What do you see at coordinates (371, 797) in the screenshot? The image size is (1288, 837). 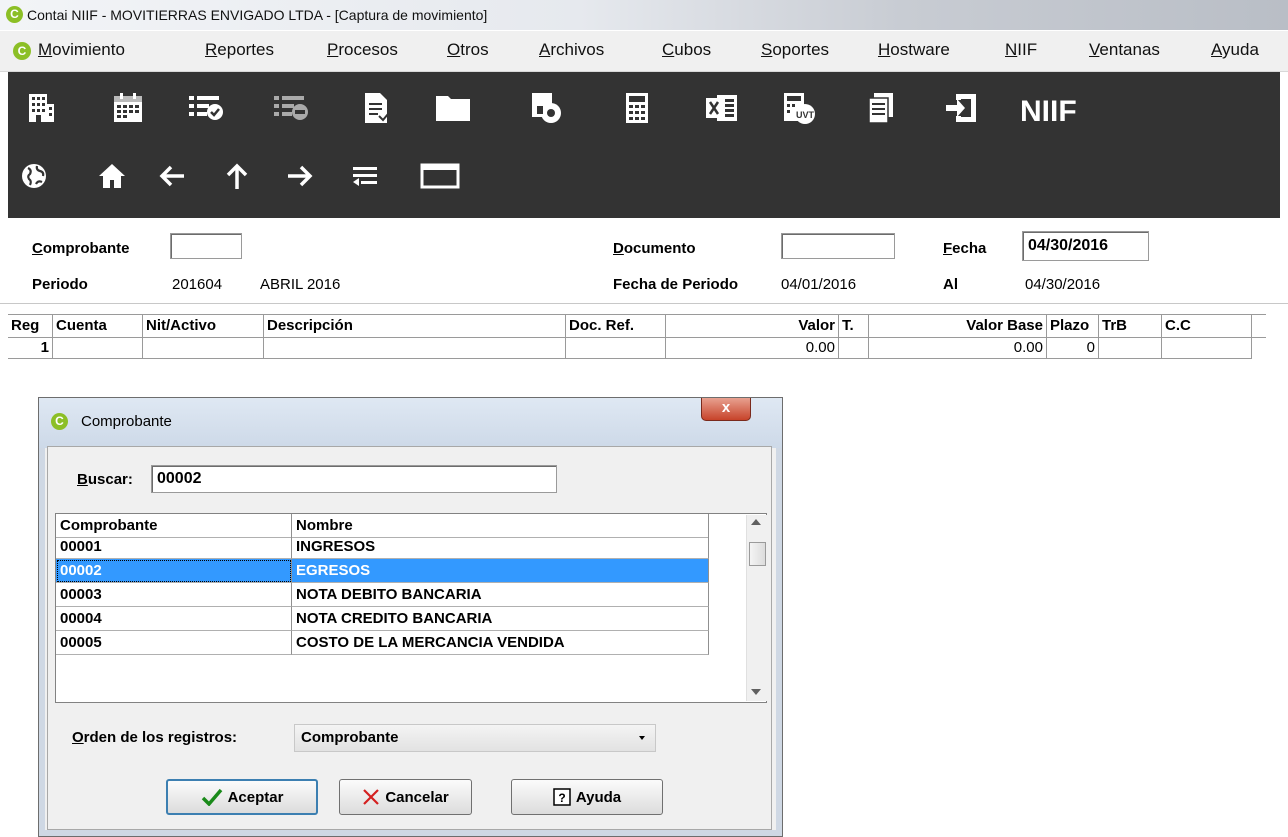 I see `cancel-x-icon` at bounding box center [371, 797].